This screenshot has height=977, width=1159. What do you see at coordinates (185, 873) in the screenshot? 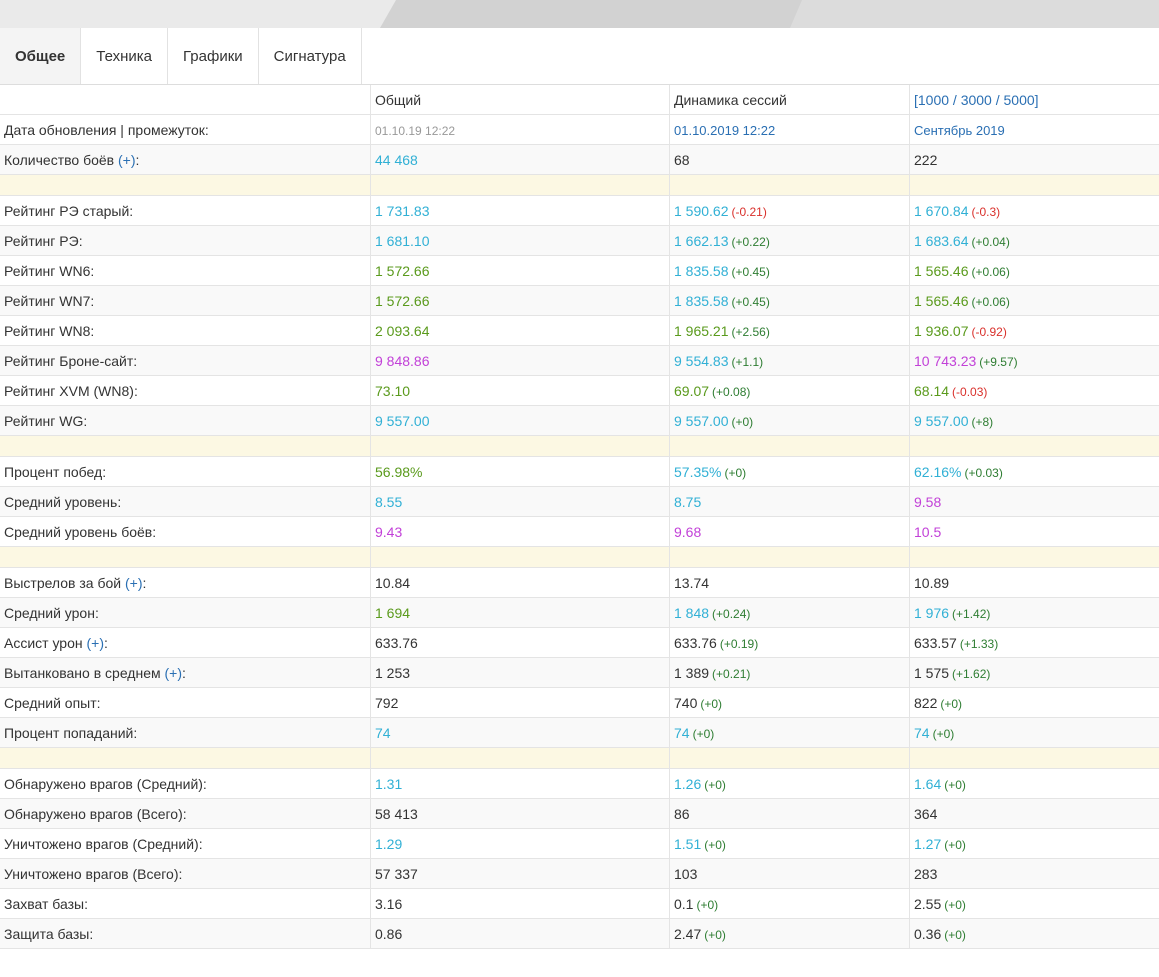
I see `row-label-cell: Уничтожено врагов (Всего):` at bounding box center [185, 873].